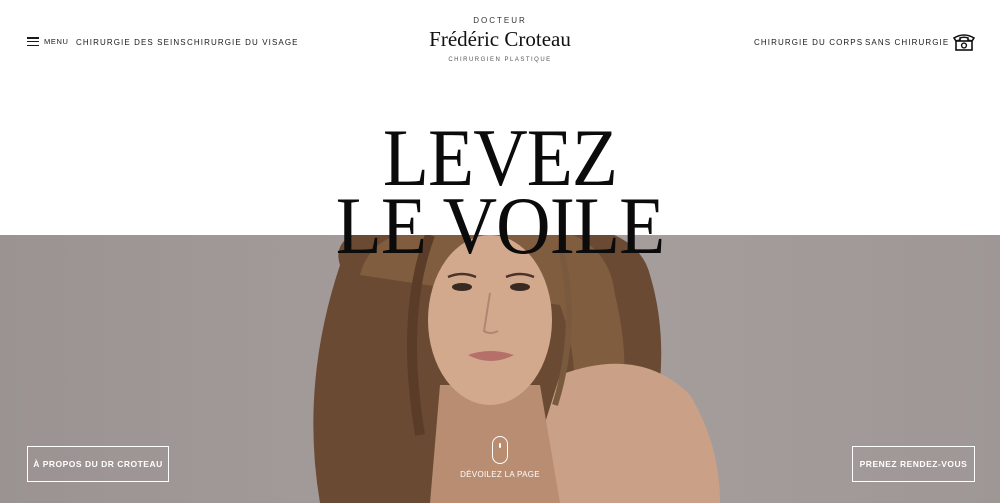 The image size is (1000, 503). I want to click on nav-link-chirurgie-corps: CHIRURGIE DU CORPS, so click(808, 42).